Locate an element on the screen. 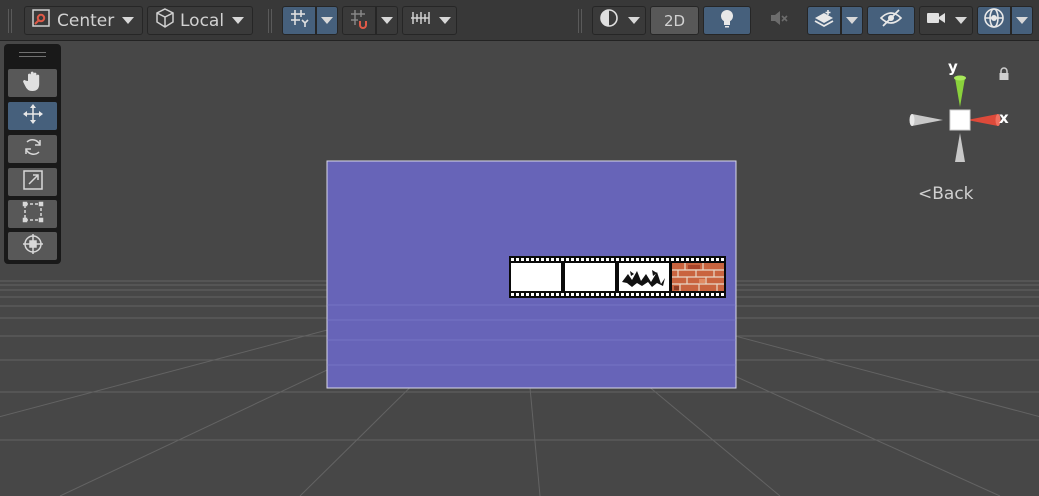 The width and height of the screenshot is (1039, 496). view-direction-label: <Back is located at coordinates (946, 194).